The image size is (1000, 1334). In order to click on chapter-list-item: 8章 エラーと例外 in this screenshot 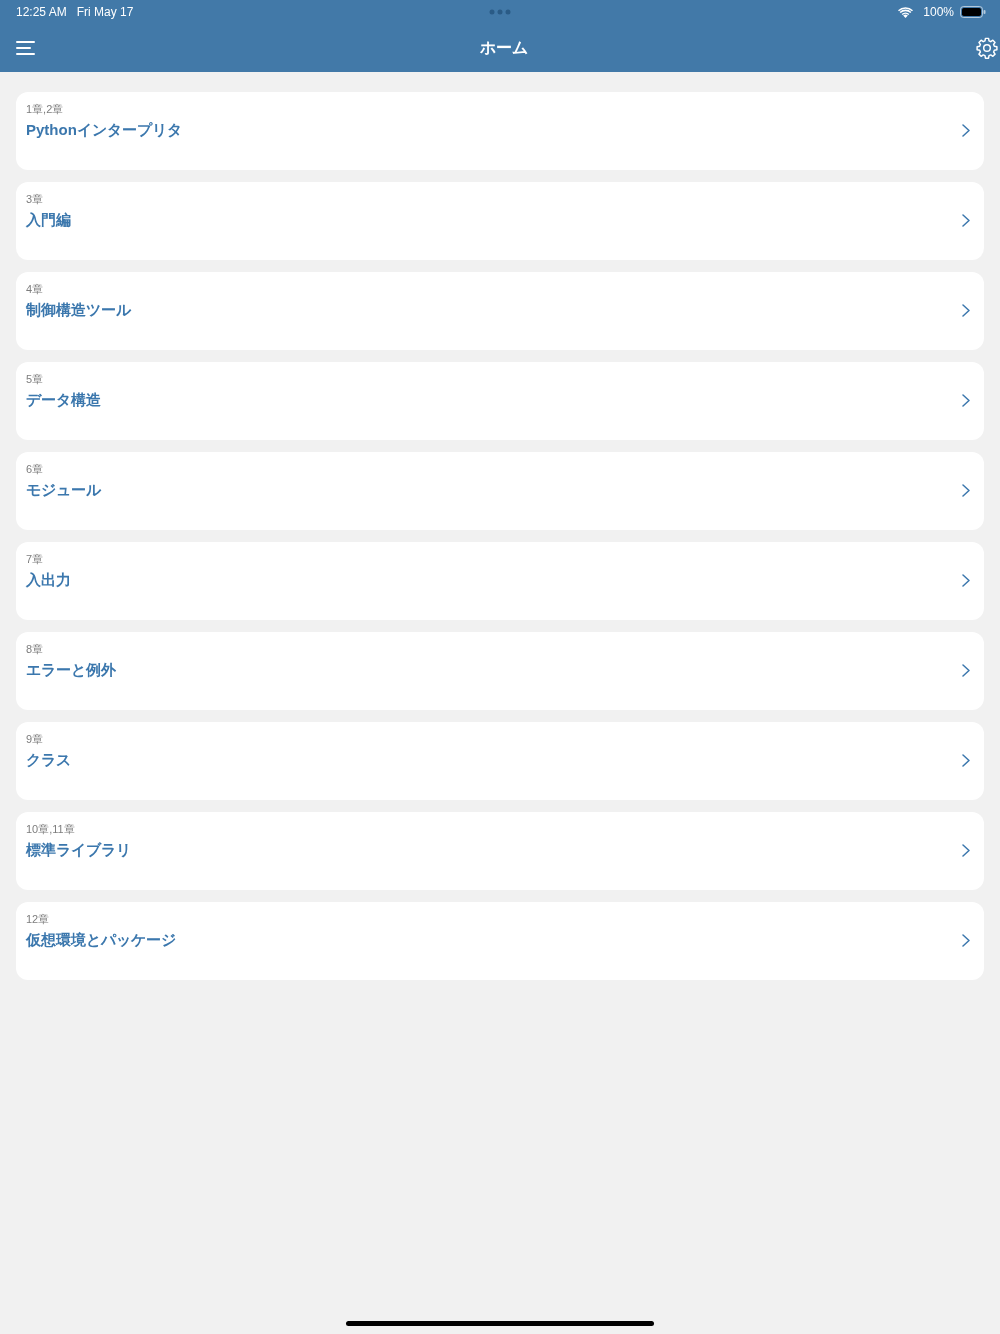, I will do `click(500, 671)`.